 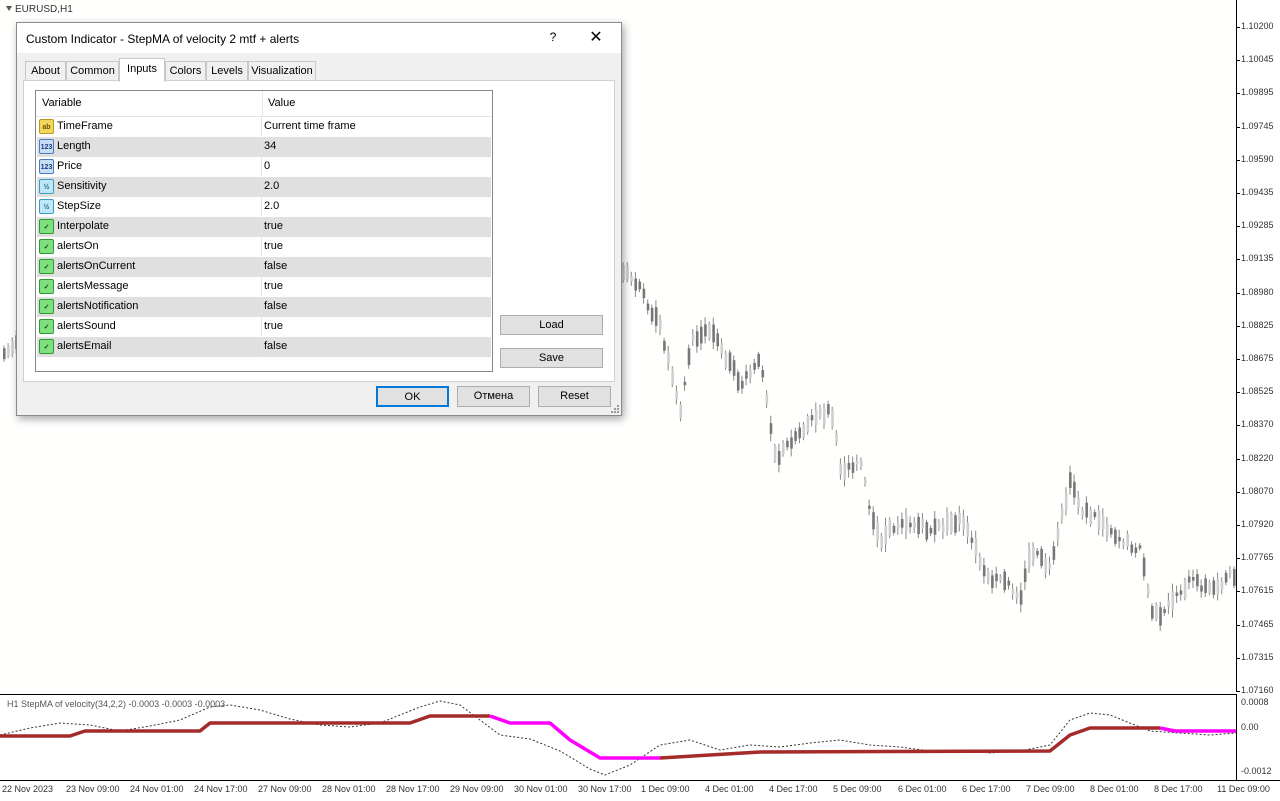 I want to click on grid-row-timeframe: ab TimeFrame Current time frame, so click(x=264, y=127).